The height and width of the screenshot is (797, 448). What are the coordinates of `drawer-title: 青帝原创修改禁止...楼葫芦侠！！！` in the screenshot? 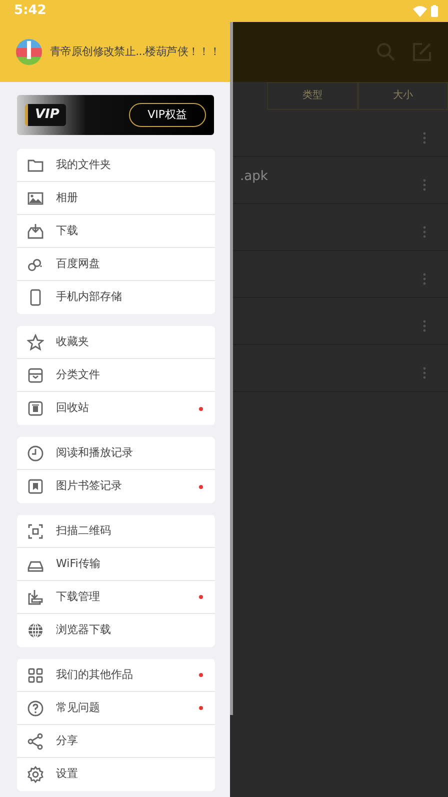 It's located at (135, 52).